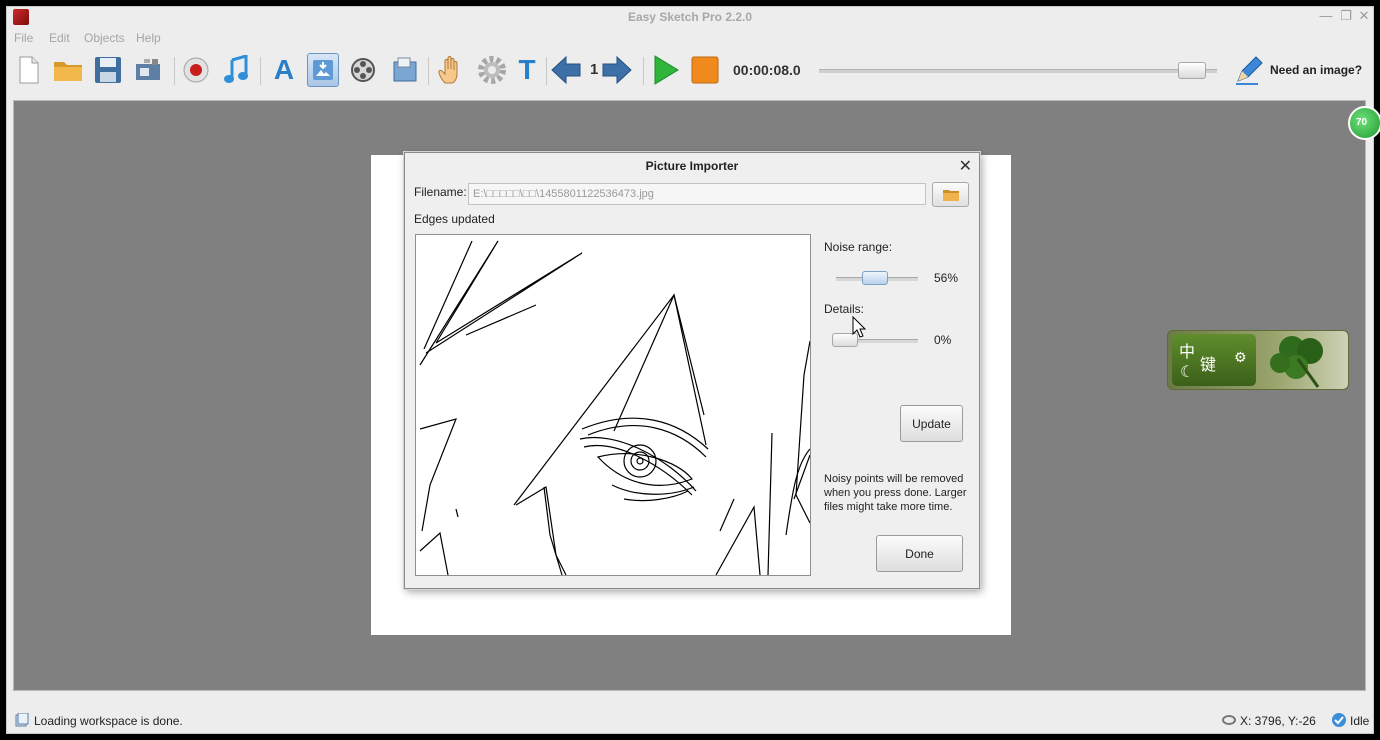 Image resolution: width=1380 pixels, height=740 pixels. I want to click on pencil-icon, so click(1249, 70).